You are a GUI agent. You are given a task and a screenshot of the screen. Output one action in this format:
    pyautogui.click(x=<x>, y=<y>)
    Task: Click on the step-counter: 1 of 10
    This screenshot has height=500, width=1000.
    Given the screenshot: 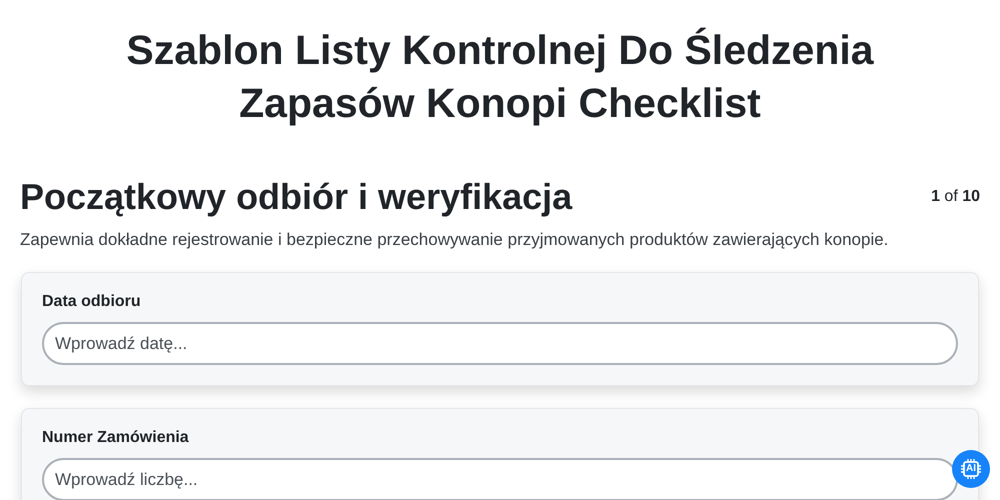 What is the action you would take?
    pyautogui.click(x=955, y=197)
    